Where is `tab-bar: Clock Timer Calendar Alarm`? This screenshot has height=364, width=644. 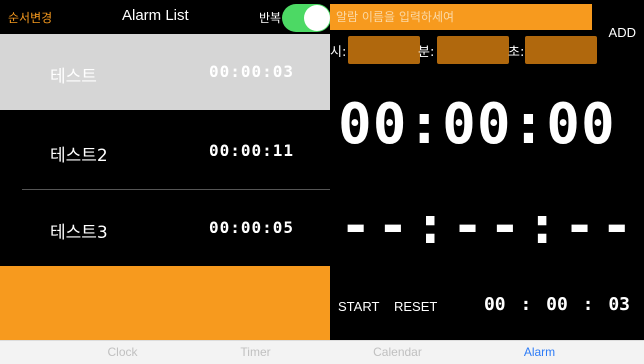 tab-bar: Clock Timer Calendar Alarm is located at coordinates (322, 352).